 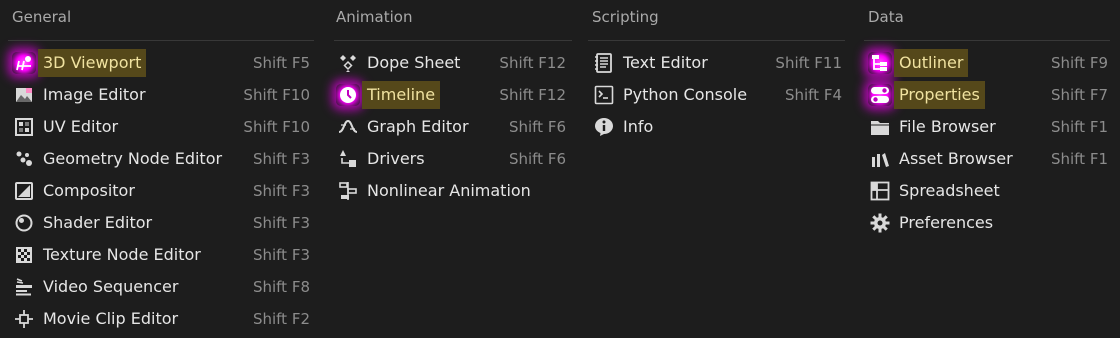 What do you see at coordinates (281, 287) in the screenshot?
I see `menu-item-shortcut: Shift F8` at bounding box center [281, 287].